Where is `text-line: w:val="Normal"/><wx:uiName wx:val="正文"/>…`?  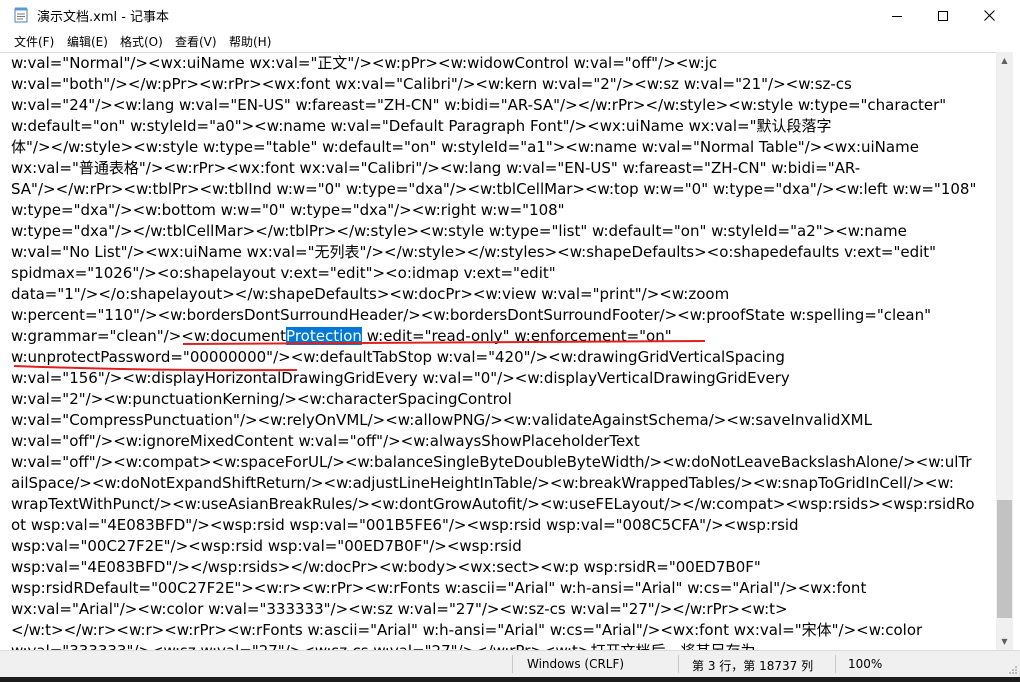 text-line: w:val="Normal"/><wx:uiName wx:val="正文"/>… is located at coordinates (364, 63).